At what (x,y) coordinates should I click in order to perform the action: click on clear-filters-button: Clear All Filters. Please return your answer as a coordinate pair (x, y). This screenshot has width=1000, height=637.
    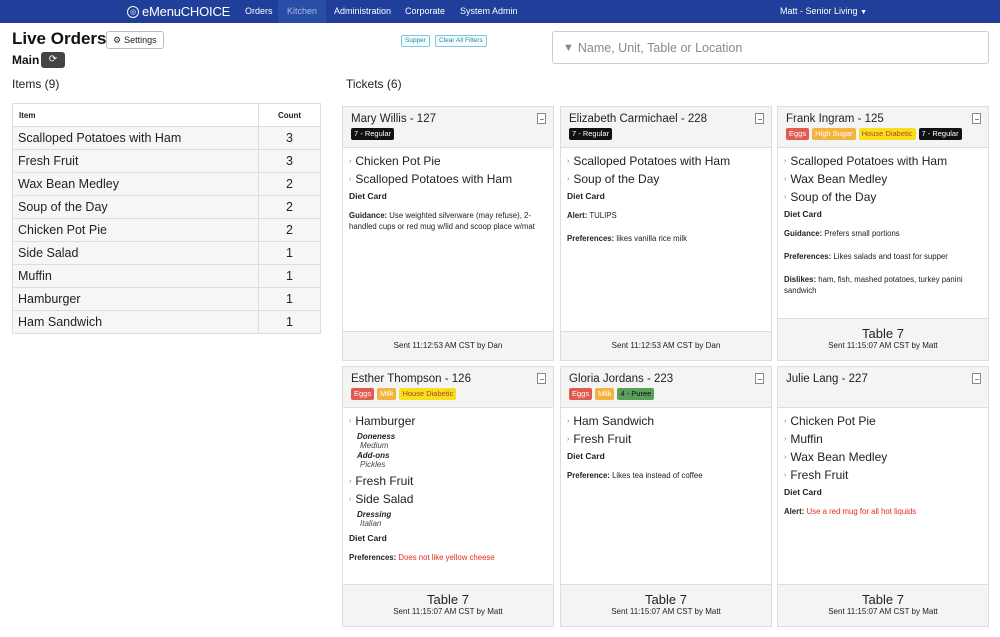
    Looking at the image, I should click on (461, 41).